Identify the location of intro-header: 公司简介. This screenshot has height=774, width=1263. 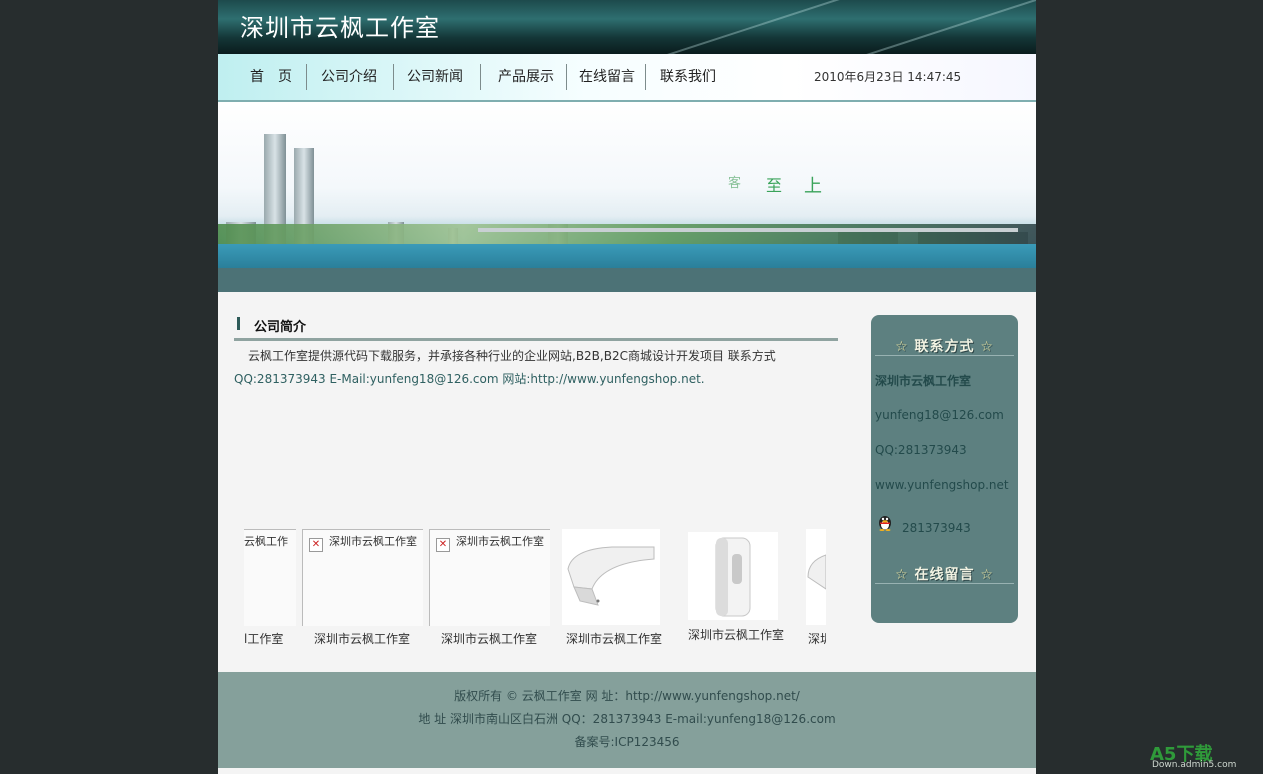
(536, 327).